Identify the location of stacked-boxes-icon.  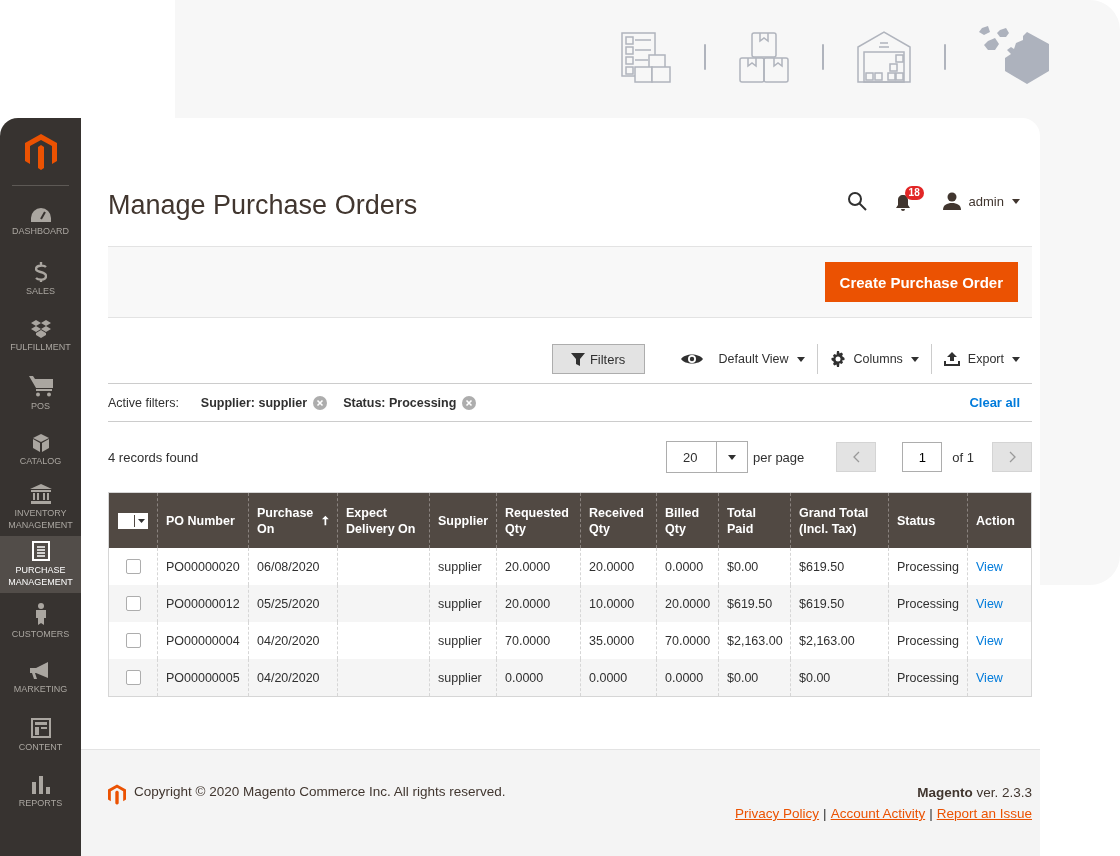
(764, 57).